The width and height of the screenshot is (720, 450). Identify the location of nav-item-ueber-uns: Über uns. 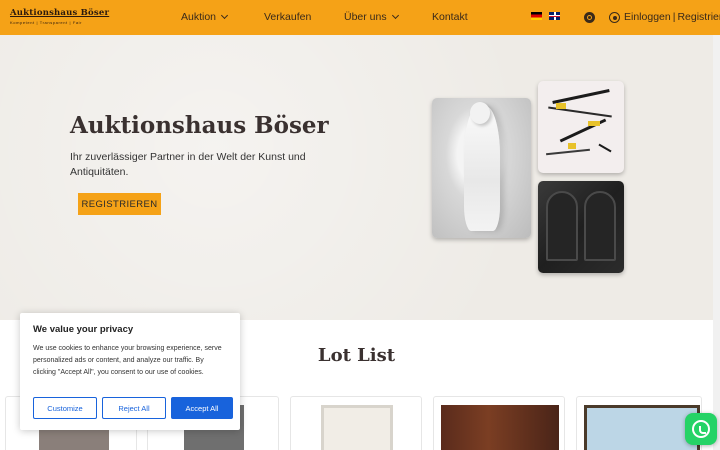
(371, 17).